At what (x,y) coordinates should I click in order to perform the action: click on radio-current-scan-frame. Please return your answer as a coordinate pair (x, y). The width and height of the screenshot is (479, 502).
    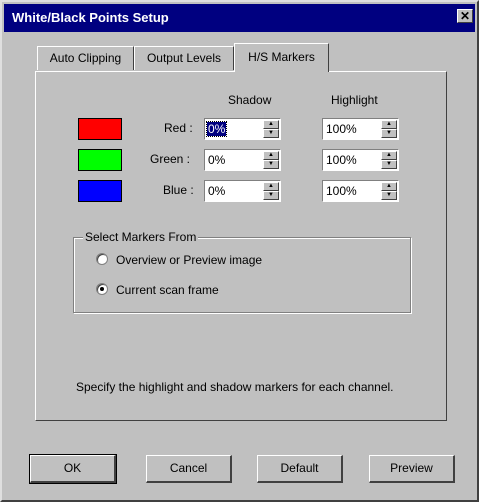
    Looking at the image, I should click on (102, 289).